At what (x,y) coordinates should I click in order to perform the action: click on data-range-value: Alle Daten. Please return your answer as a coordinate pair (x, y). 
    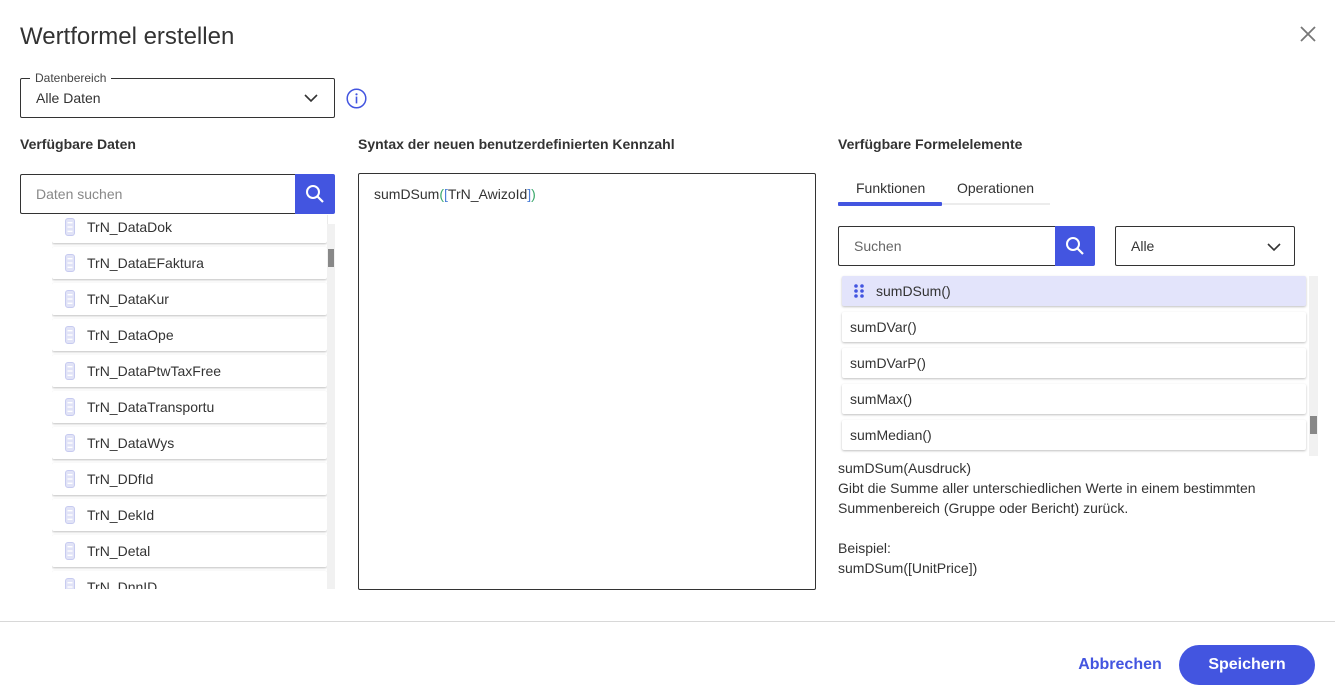
    Looking at the image, I should click on (68, 98).